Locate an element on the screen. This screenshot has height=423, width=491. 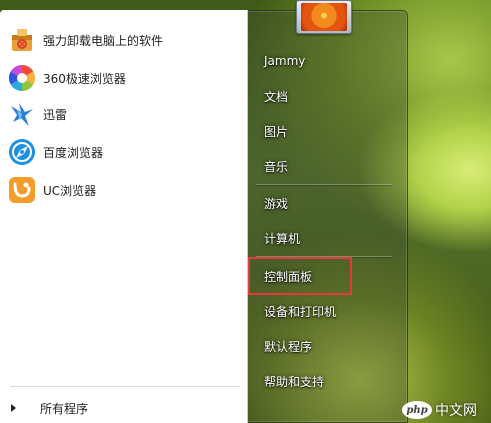
program-item-uninstaller: 强力卸载电脑上的软件 is located at coordinates (124, 40).